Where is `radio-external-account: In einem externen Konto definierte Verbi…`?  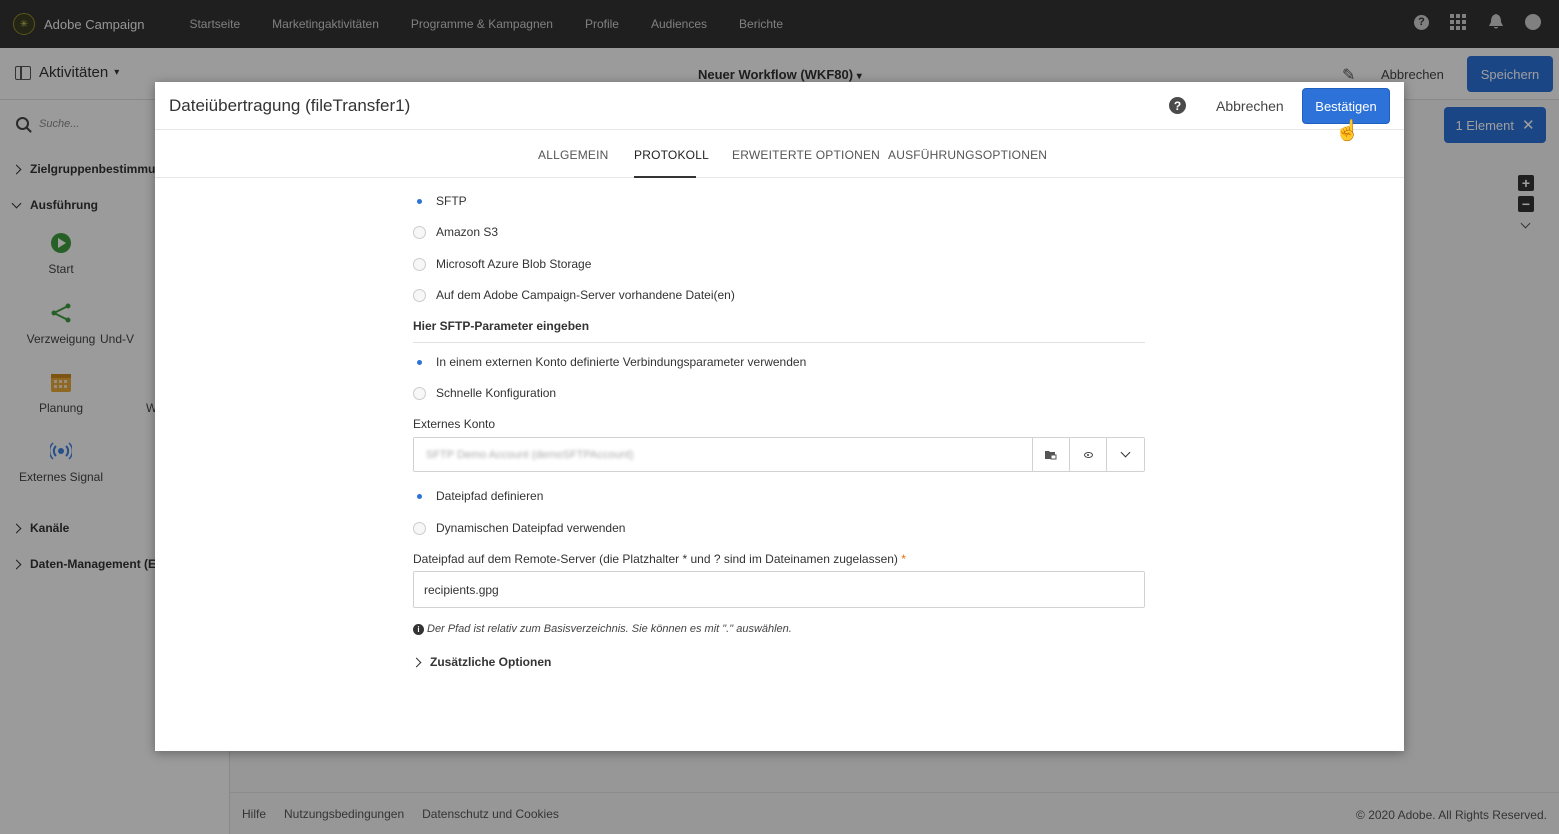 radio-external-account: In einem externen Konto definierte Verbi… is located at coordinates (609, 362).